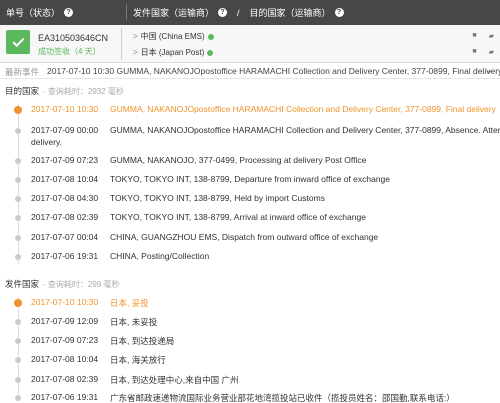 The image size is (500, 403). I want to click on event-description: delivery., so click(47, 142).